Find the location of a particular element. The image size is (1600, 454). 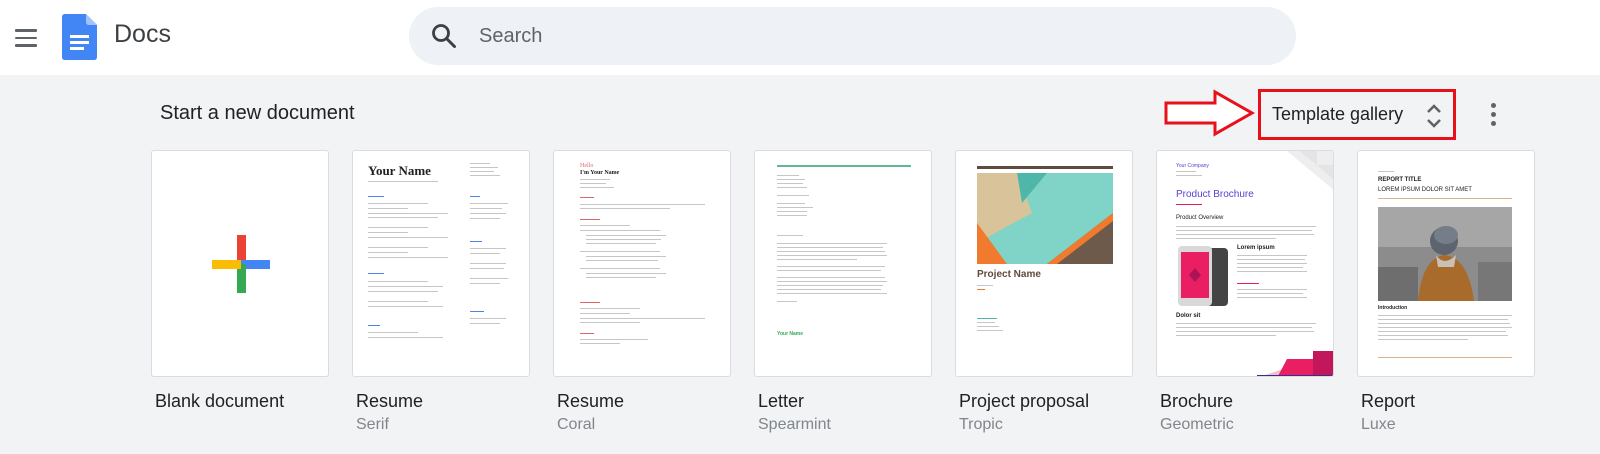

unfold-more-icon is located at coordinates (1434, 116).